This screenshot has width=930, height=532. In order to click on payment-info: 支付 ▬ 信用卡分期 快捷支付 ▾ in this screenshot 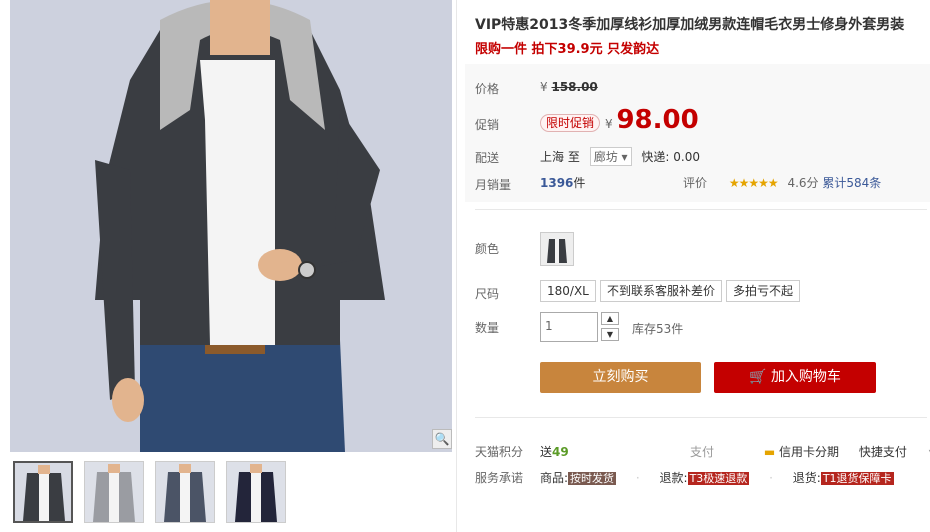, I will do `click(810, 451)`.